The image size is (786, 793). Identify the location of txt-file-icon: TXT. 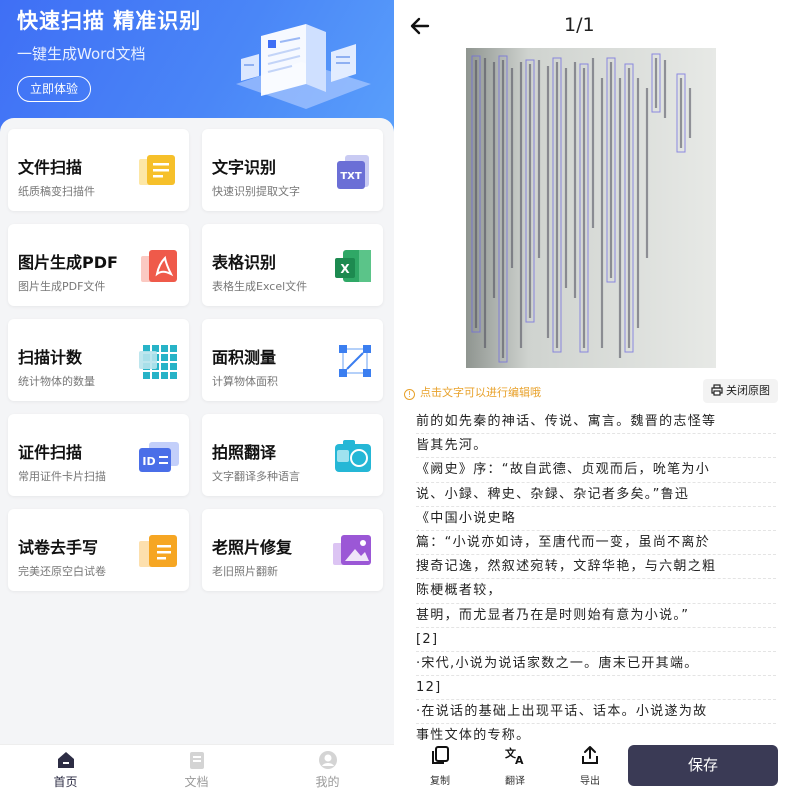
(353, 172).